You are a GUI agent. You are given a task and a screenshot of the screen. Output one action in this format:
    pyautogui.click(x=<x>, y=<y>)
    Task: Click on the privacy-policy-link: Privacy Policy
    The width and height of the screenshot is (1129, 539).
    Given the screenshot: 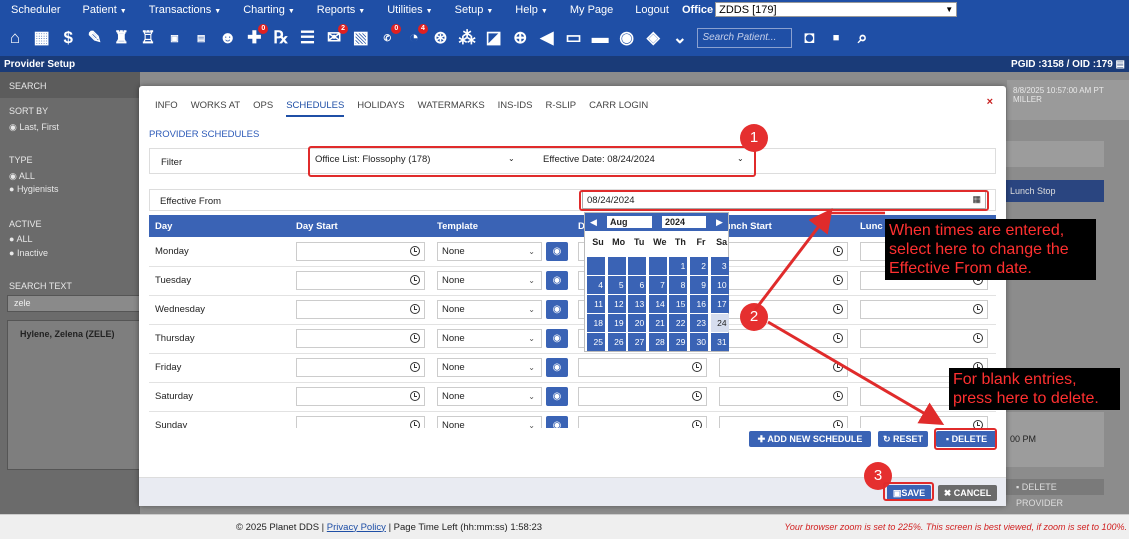 What is the action you would take?
    pyautogui.click(x=356, y=527)
    